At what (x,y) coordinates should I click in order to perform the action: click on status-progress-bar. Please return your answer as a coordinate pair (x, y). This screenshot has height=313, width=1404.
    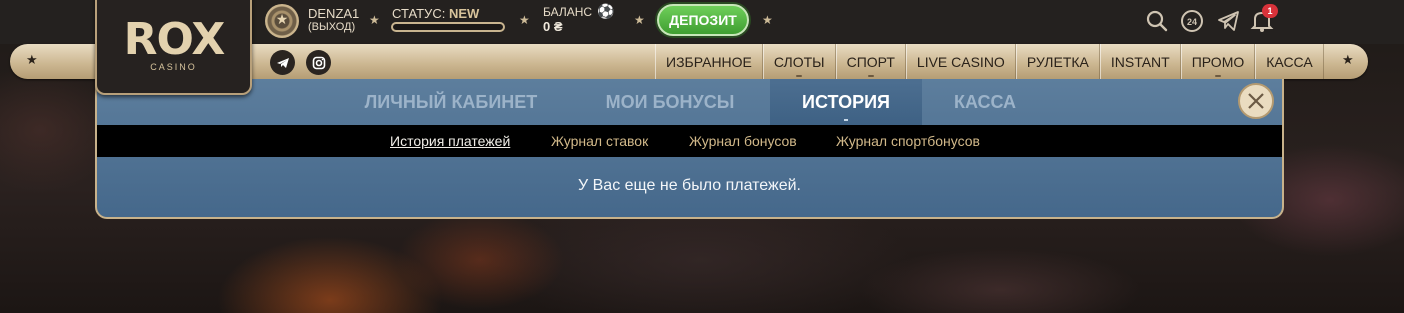
    Looking at the image, I should click on (448, 27).